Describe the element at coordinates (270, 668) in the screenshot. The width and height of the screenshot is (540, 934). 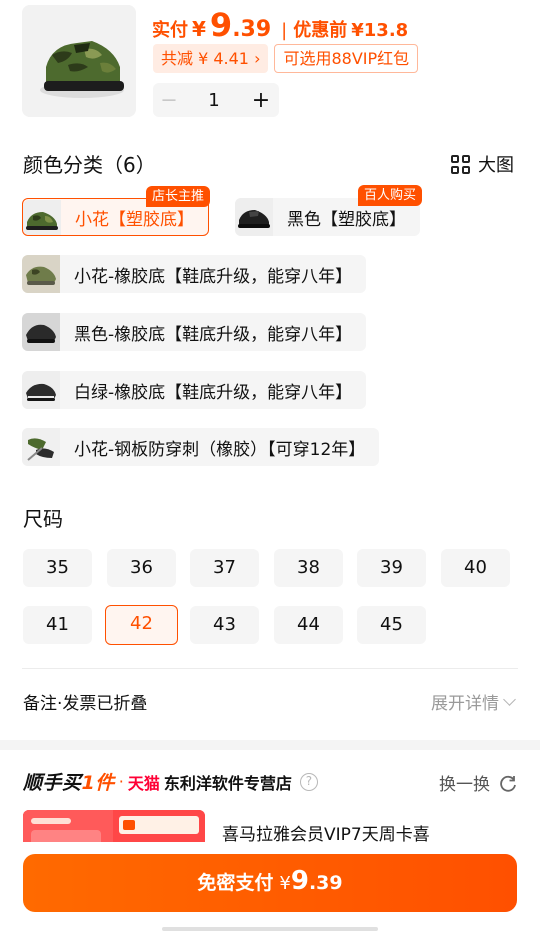
I see `section-divider` at that location.